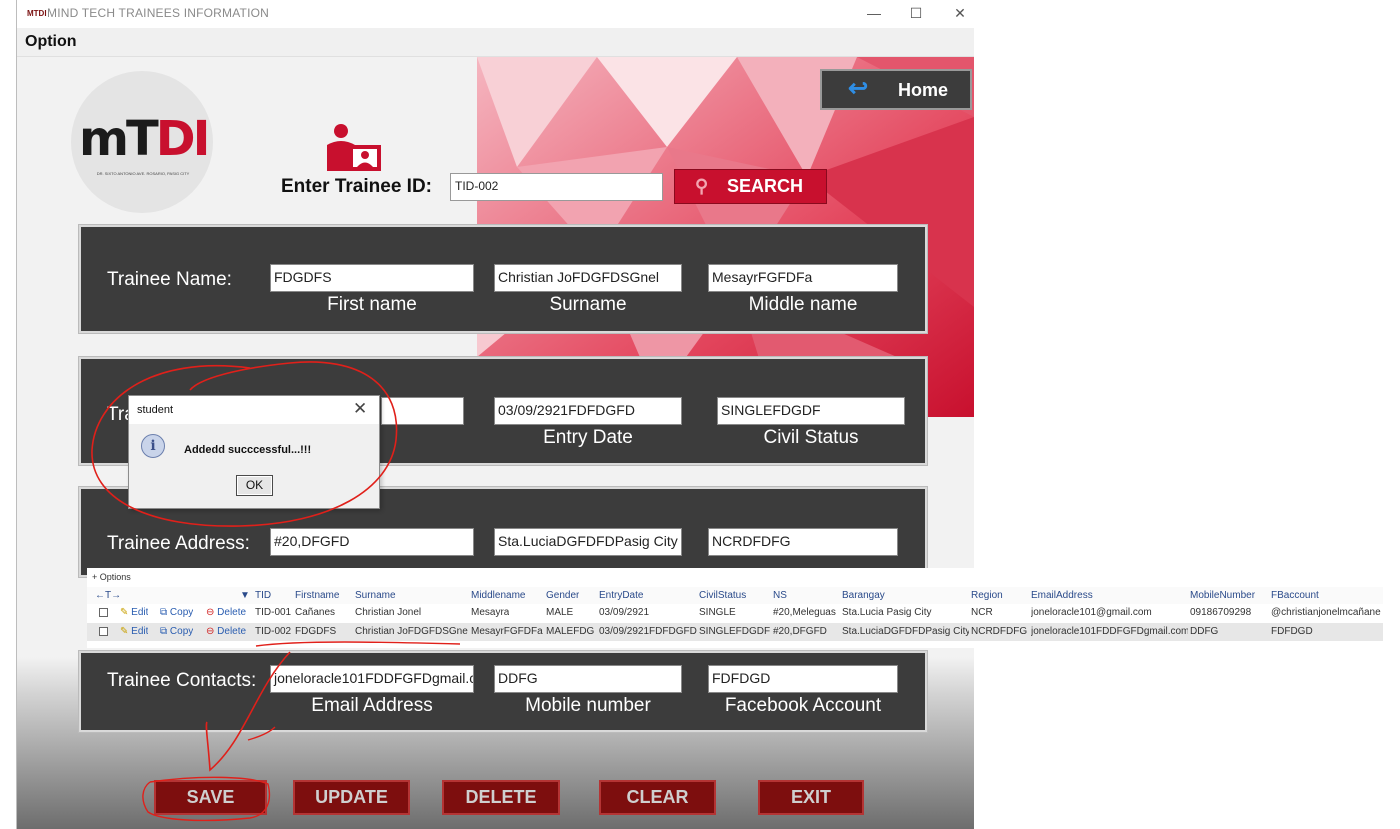 This screenshot has height=829, width=1400. What do you see at coordinates (164, 631) in the screenshot?
I see `copy-icon: ⧉` at bounding box center [164, 631].